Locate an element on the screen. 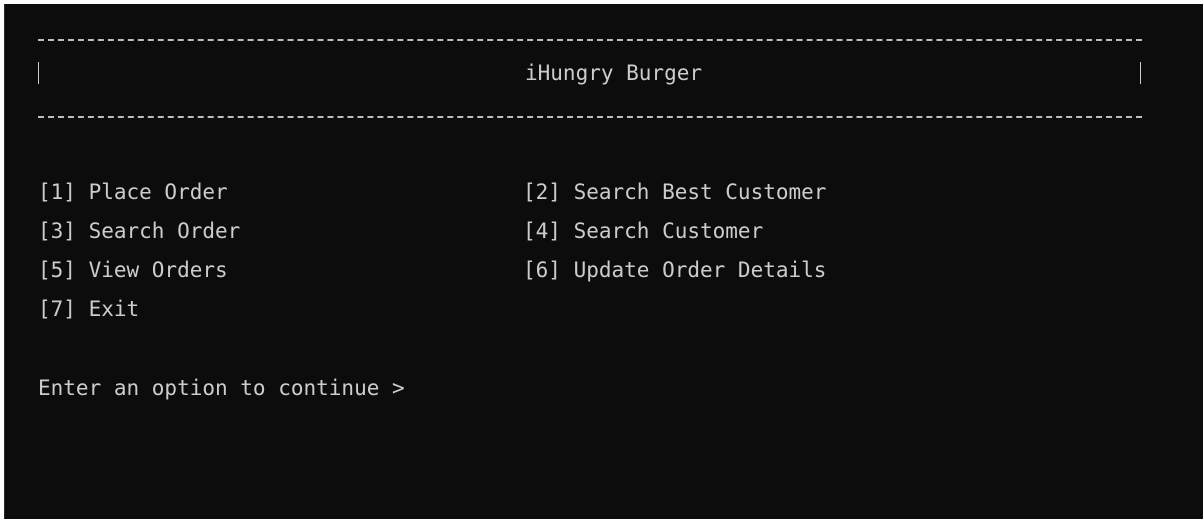 Image resolution: width=1203 pixels, height=519 pixels. menu-option-exit: [7] Exit is located at coordinates (89, 309).